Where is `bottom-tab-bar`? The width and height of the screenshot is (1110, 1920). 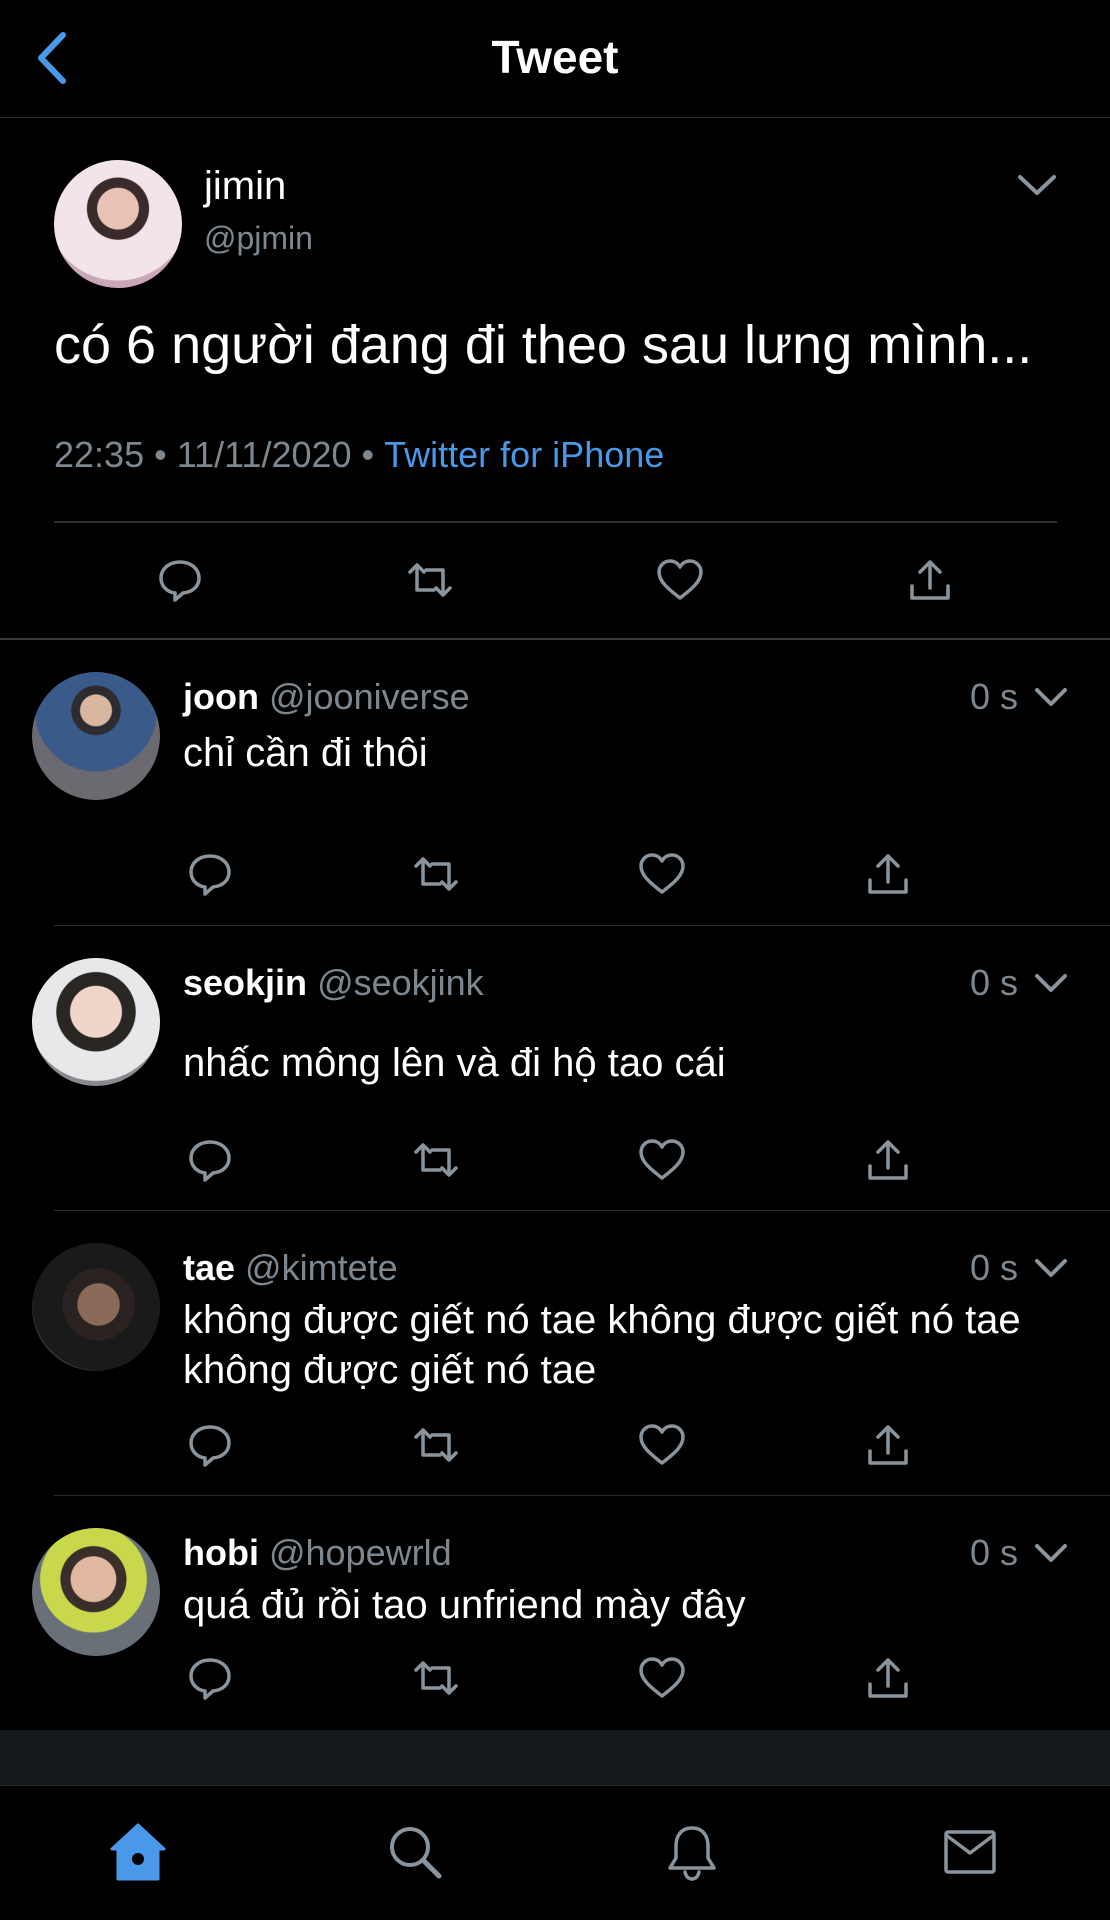
bottom-tab-bar is located at coordinates (555, 1852).